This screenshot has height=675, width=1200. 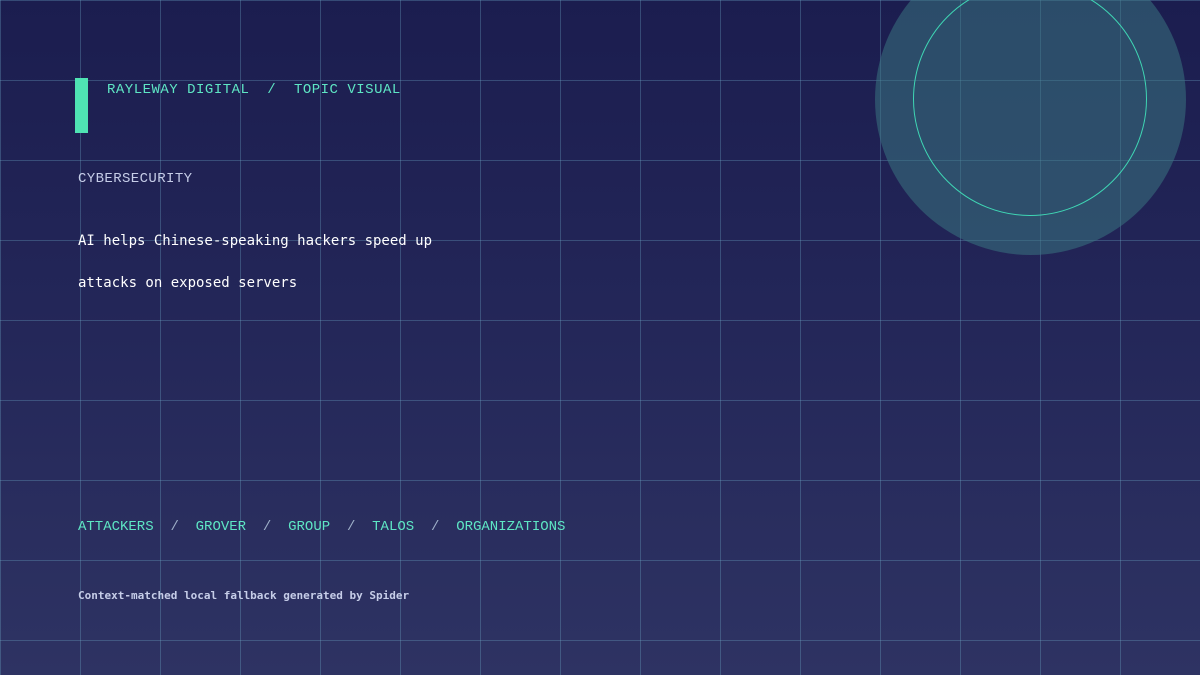 I want to click on tag-item: ORGANIZATIONS, so click(x=511, y=527).